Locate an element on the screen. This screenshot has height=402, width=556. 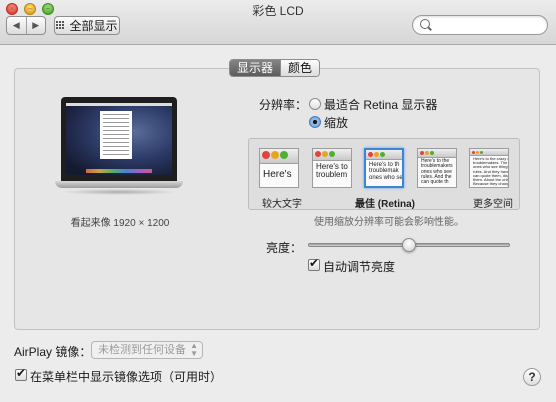
document-thumbnail is located at coordinates (116, 135).